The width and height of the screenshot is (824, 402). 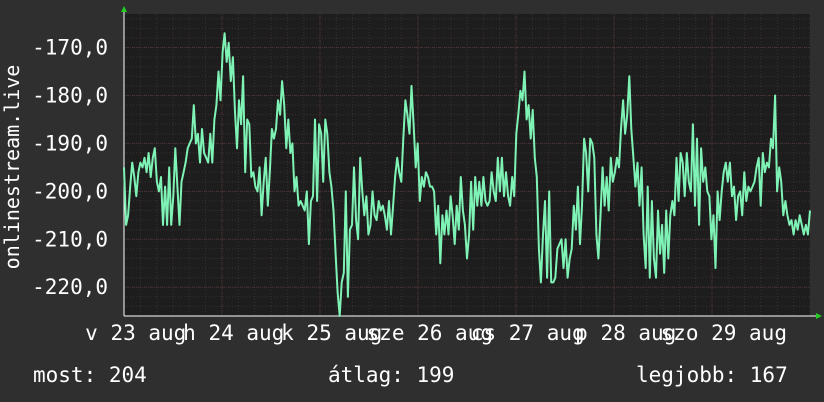 What do you see at coordinates (70, 191) in the screenshot?
I see `y-tick-label: -200,0` at bounding box center [70, 191].